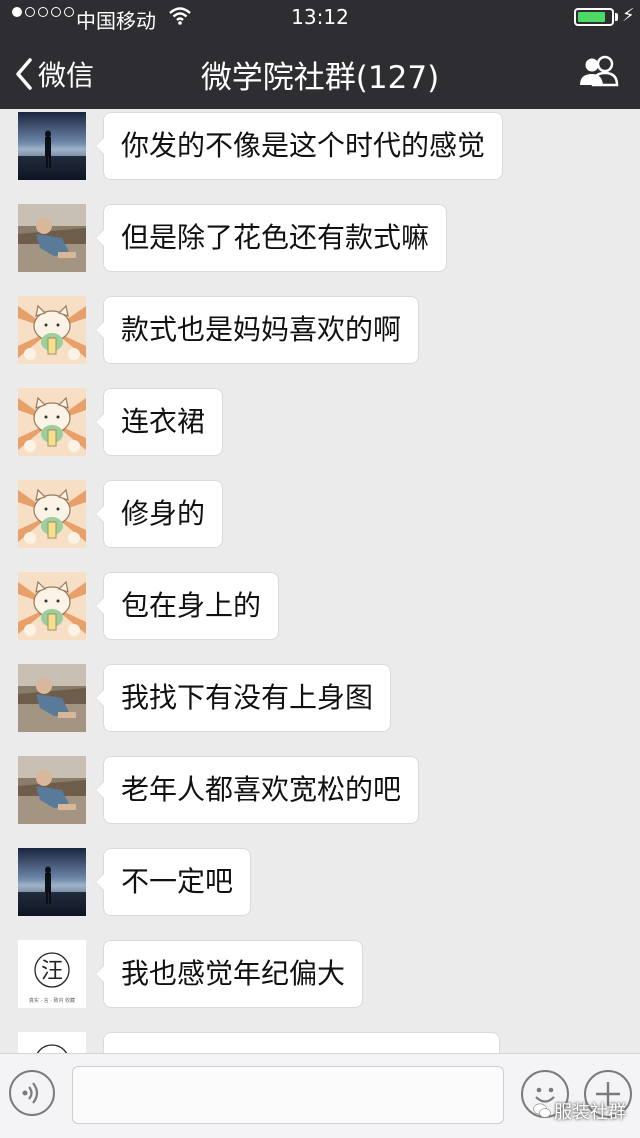 Image resolution: width=640 pixels, height=1138 pixels. I want to click on clock: 13:12, so click(320, 17).